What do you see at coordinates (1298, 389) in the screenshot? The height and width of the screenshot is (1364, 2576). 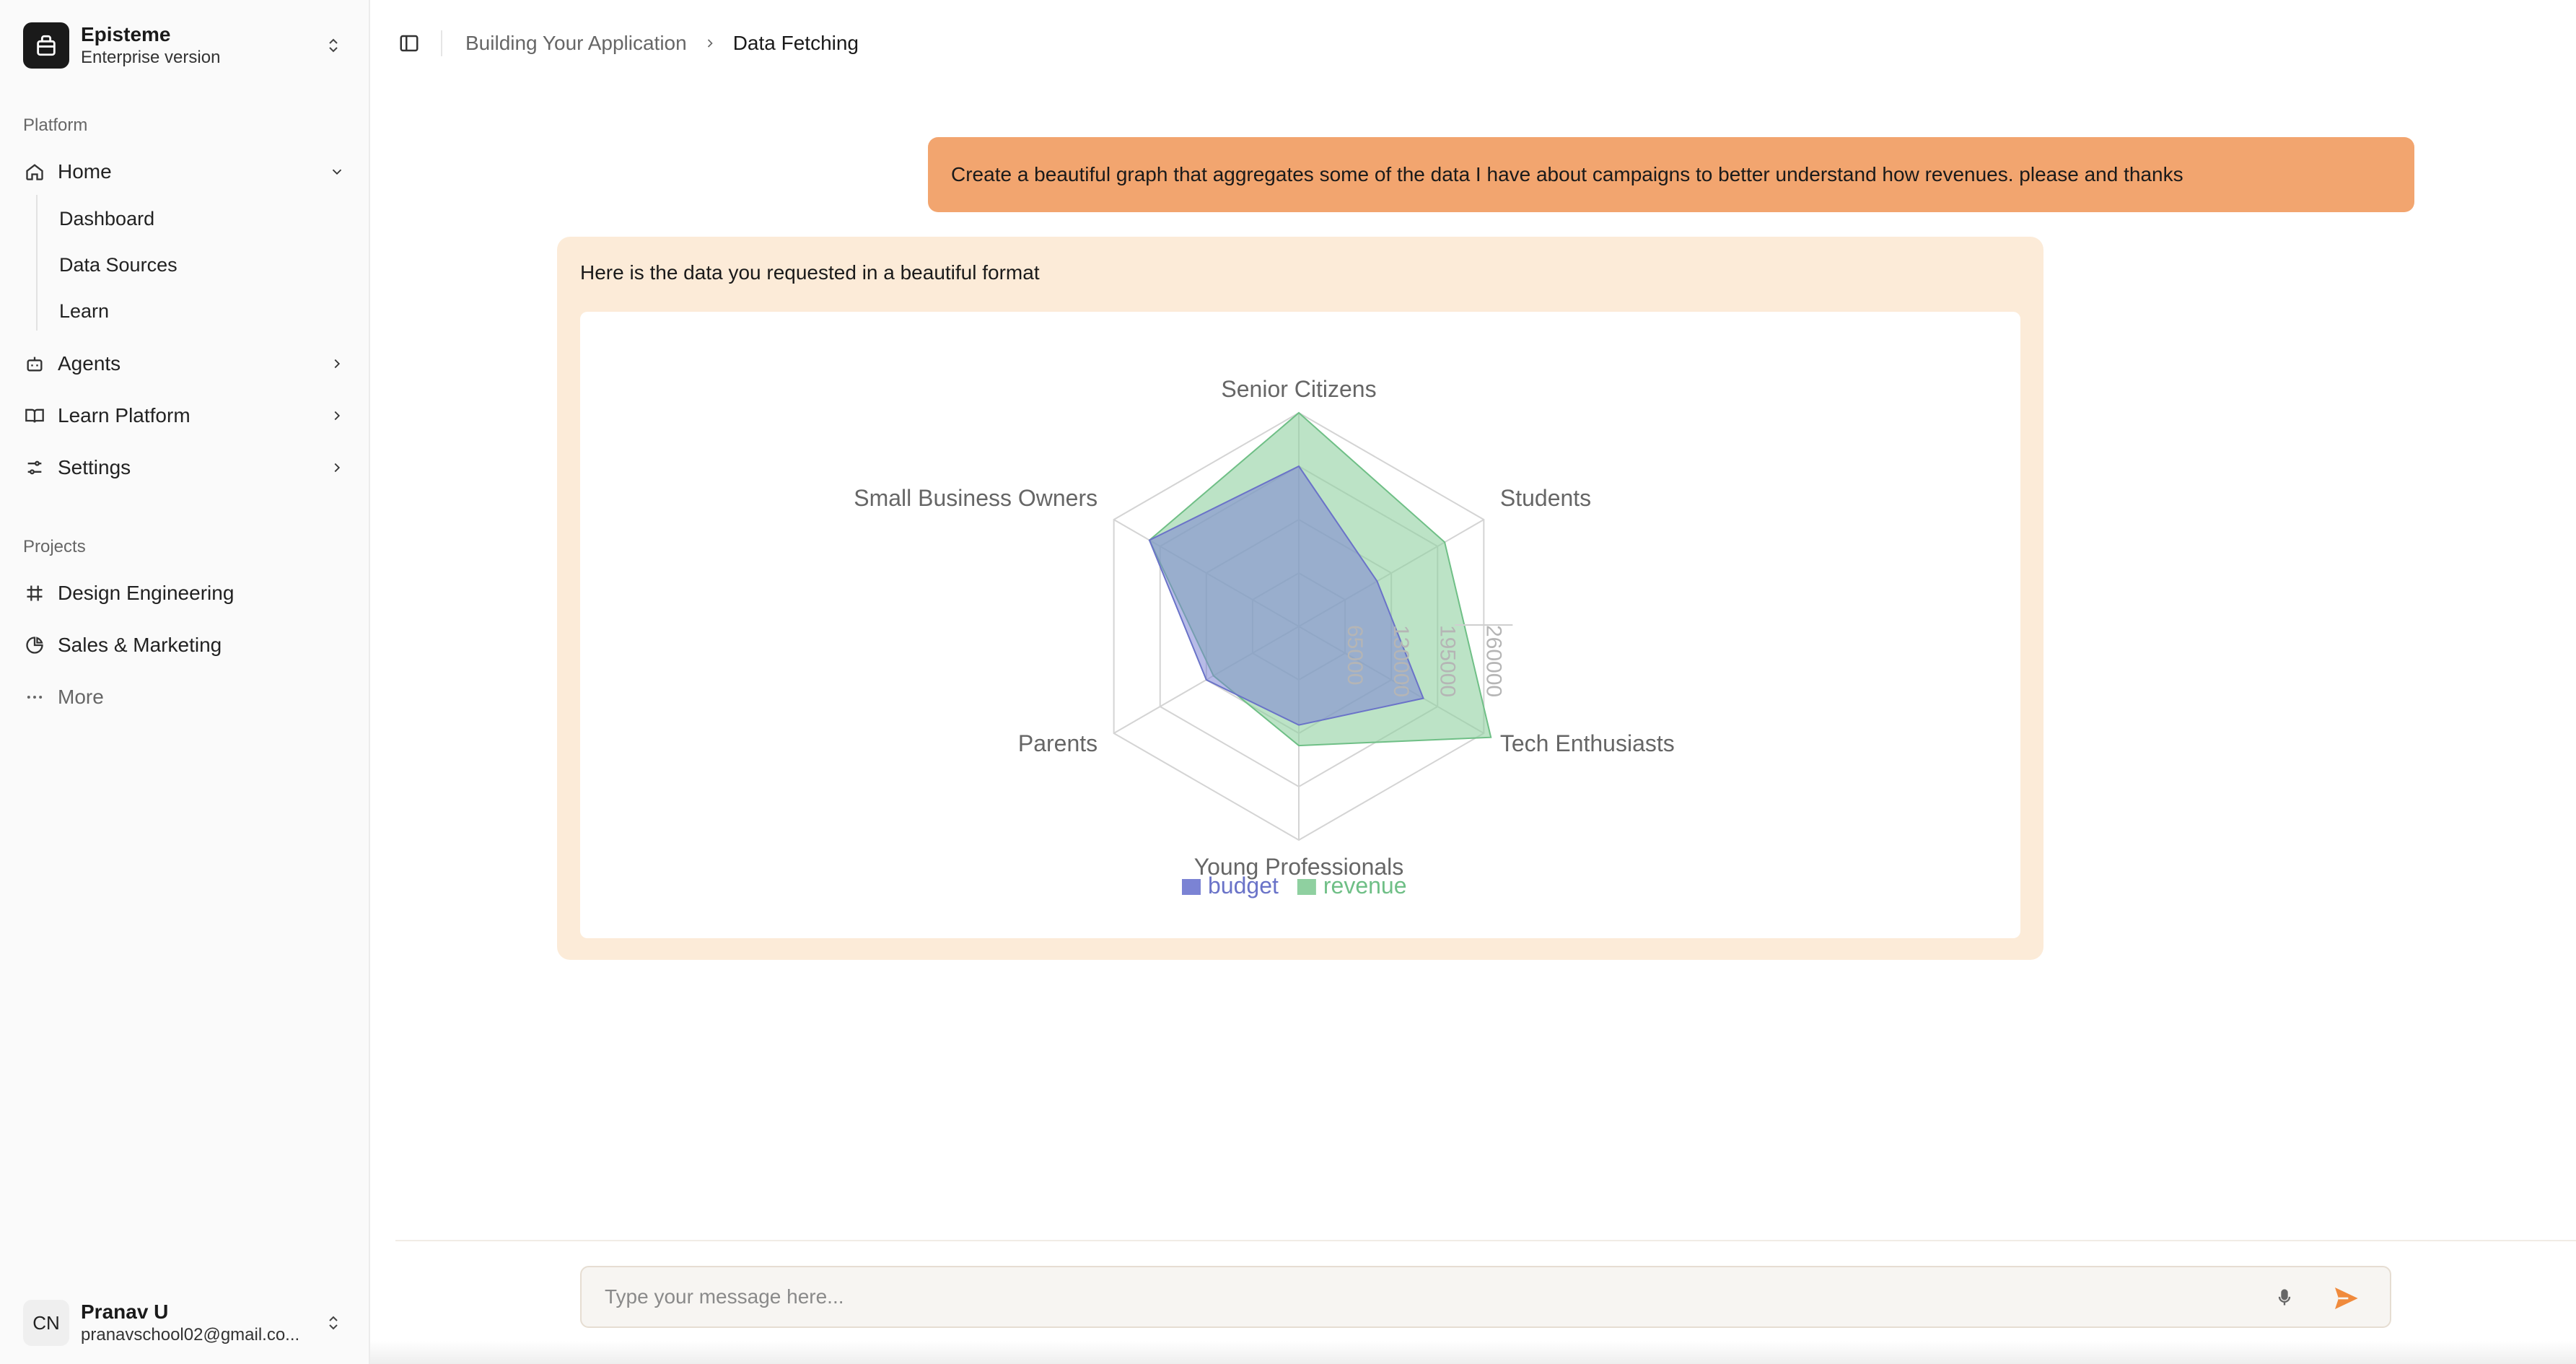 I see `radar-category-label: Senior Citizens` at bounding box center [1298, 389].